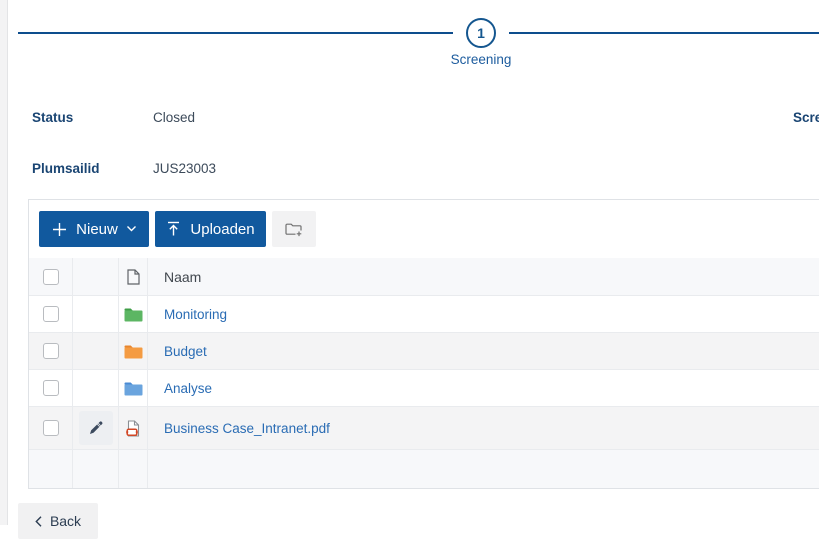  What do you see at coordinates (96, 276) in the screenshot?
I see `edit-column-header` at bounding box center [96, 276].